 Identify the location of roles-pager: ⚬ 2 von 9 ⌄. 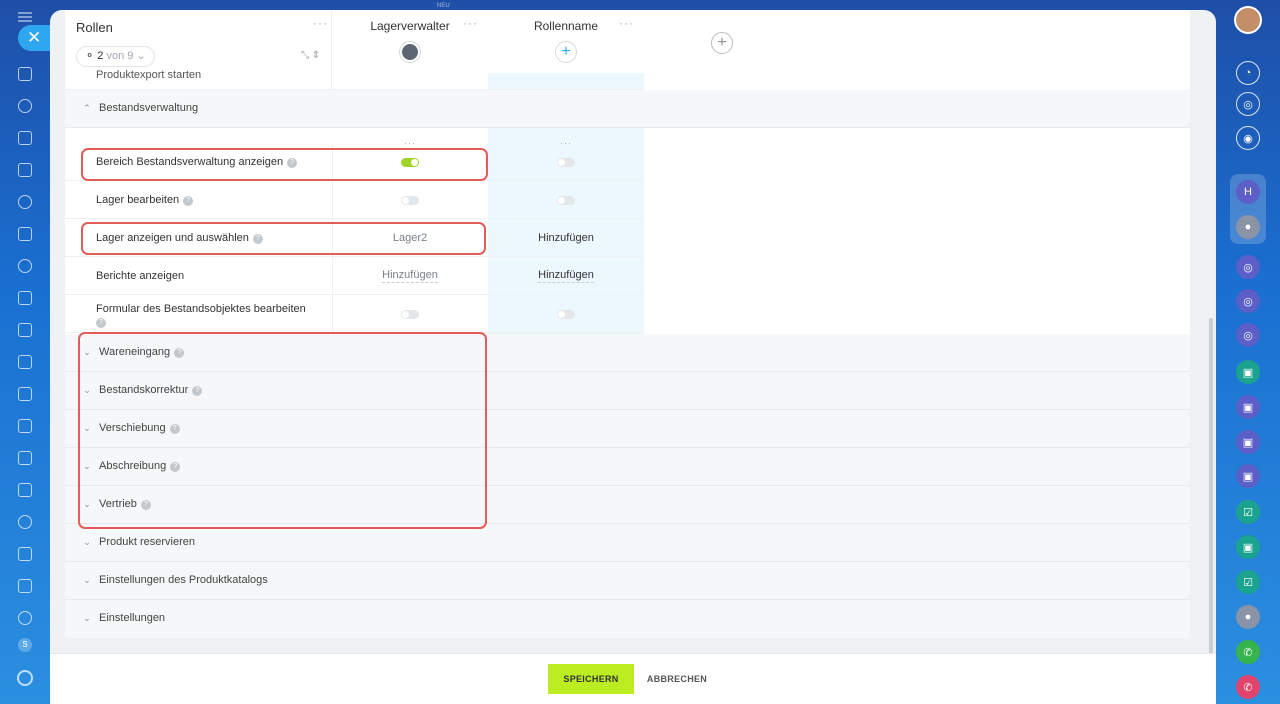
(115, 56).